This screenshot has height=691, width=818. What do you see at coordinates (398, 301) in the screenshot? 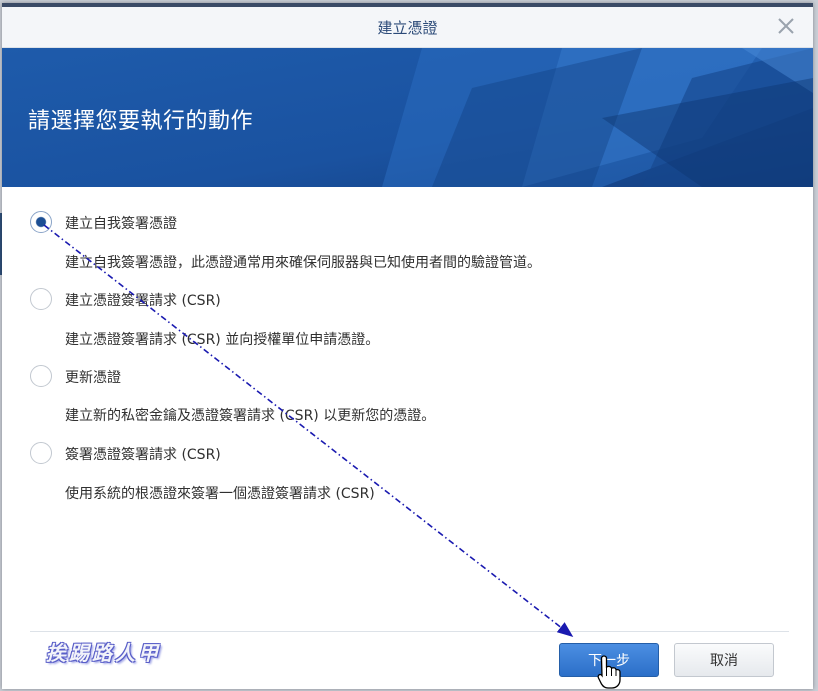
I see `option-create-csr: 建立憑證簽署請求 (CSR)` at bounding box center [398, 301].